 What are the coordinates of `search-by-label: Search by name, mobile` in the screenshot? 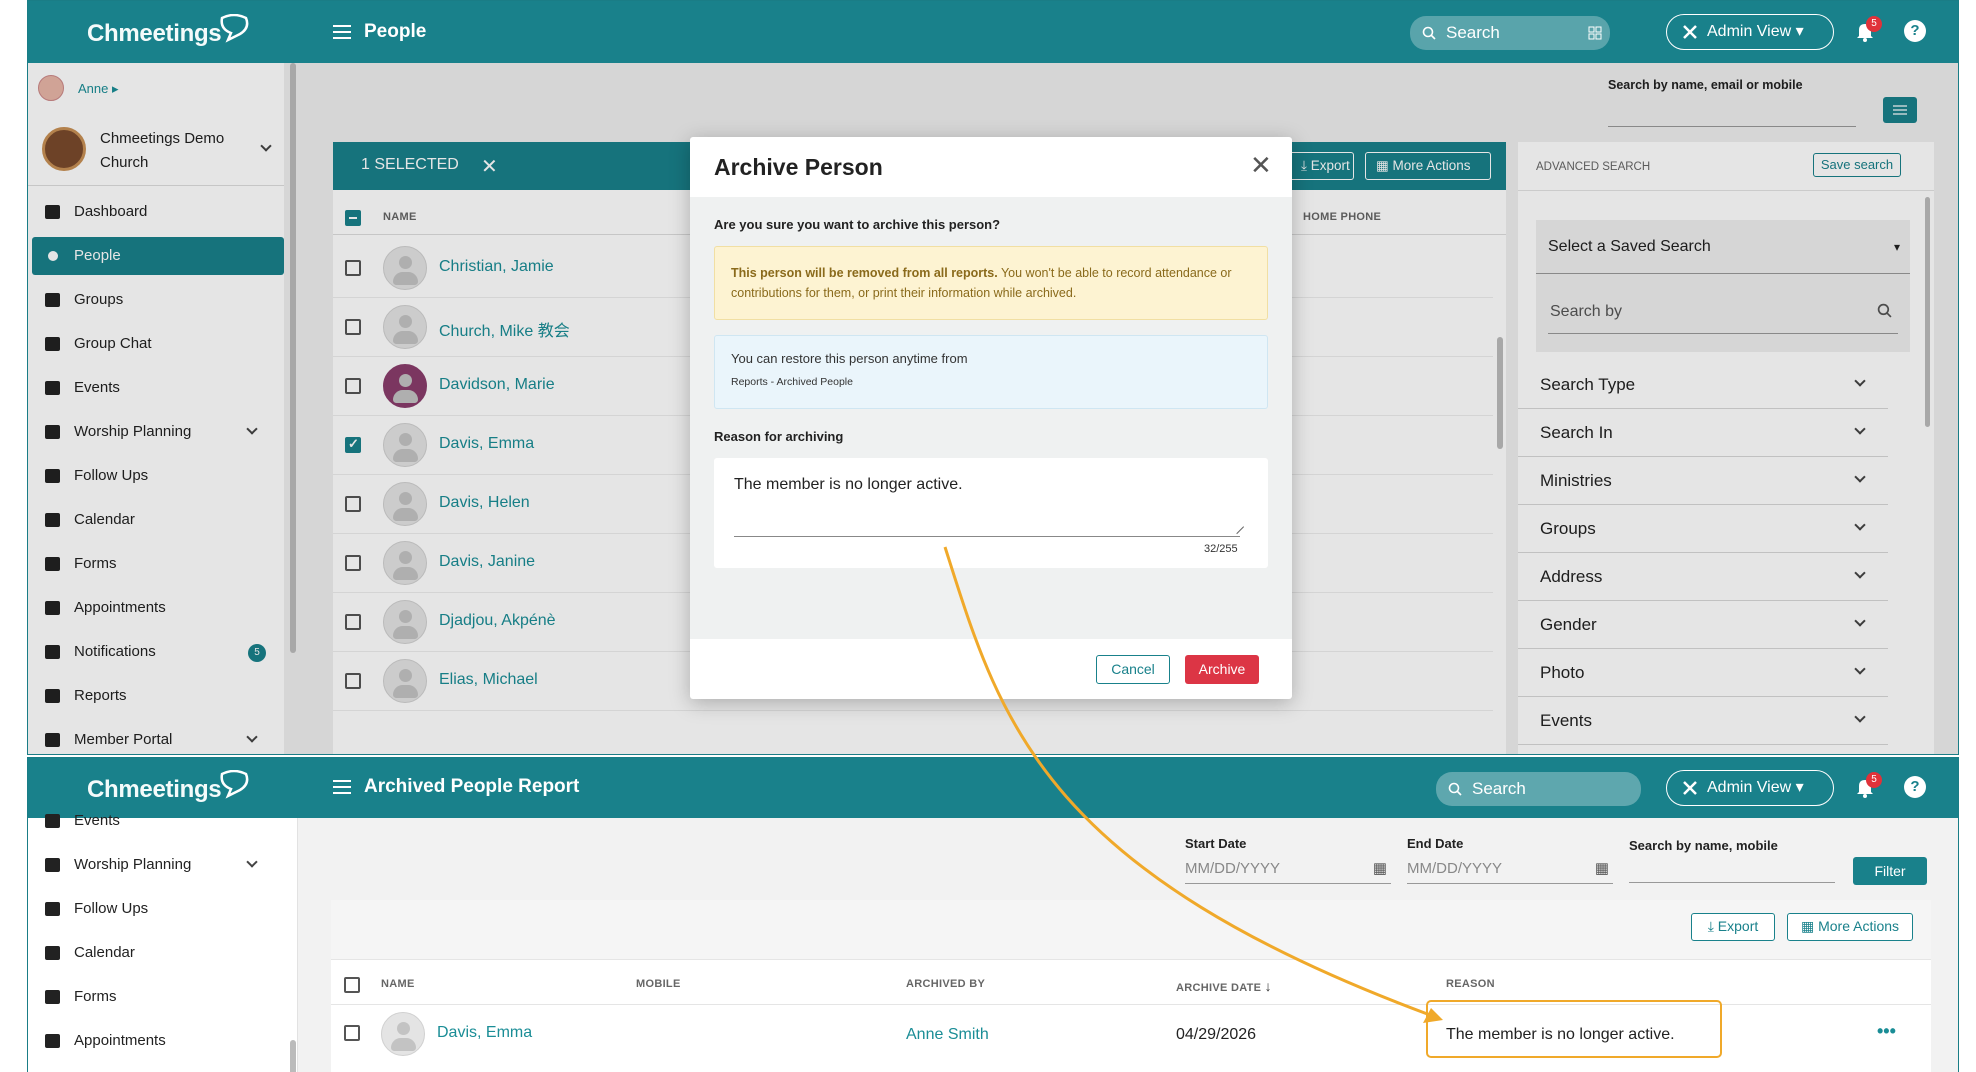 It's located at (1703, 845).